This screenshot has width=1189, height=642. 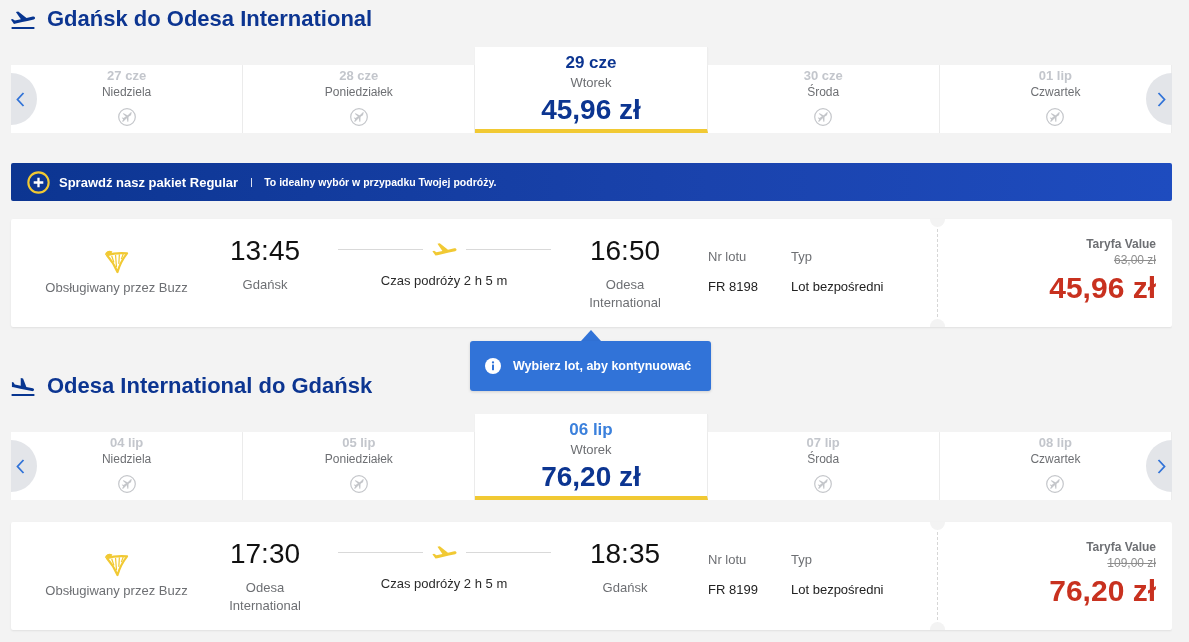 I want to click on date-tab: 29 cze Wtorek 45,96 zł, so click(x=591, y=90).